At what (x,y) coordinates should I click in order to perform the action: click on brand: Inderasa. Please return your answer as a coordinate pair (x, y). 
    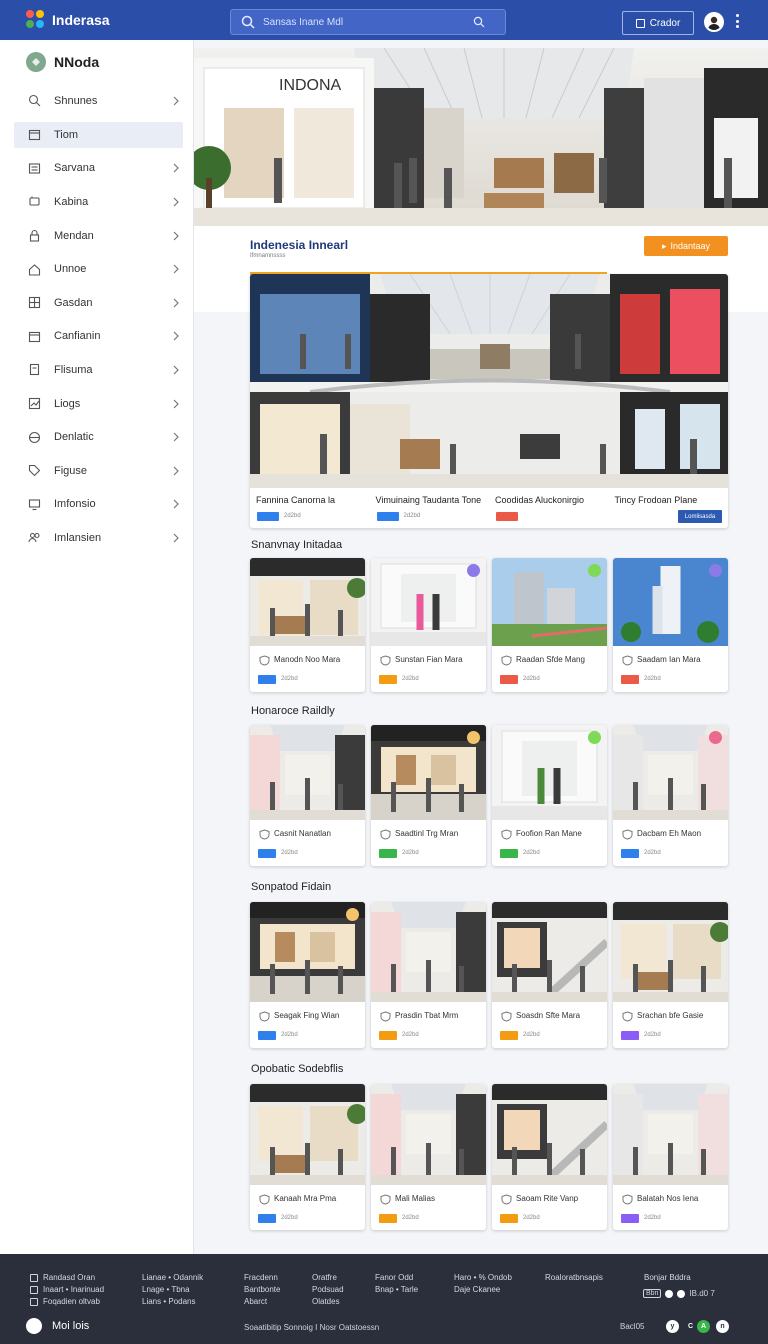
    Looking at the image, I should click on (126, 20).